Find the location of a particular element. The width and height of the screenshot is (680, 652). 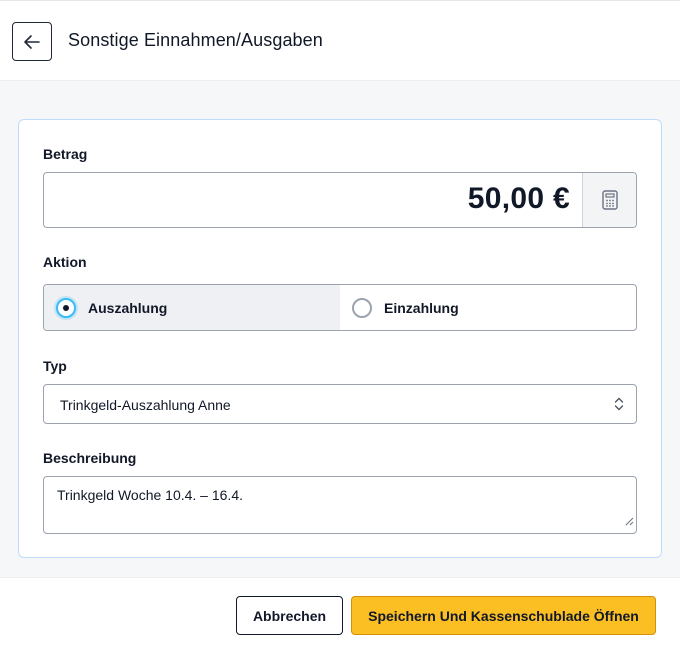

amount-input: 50,00 € is located at coordinates (340, 200).